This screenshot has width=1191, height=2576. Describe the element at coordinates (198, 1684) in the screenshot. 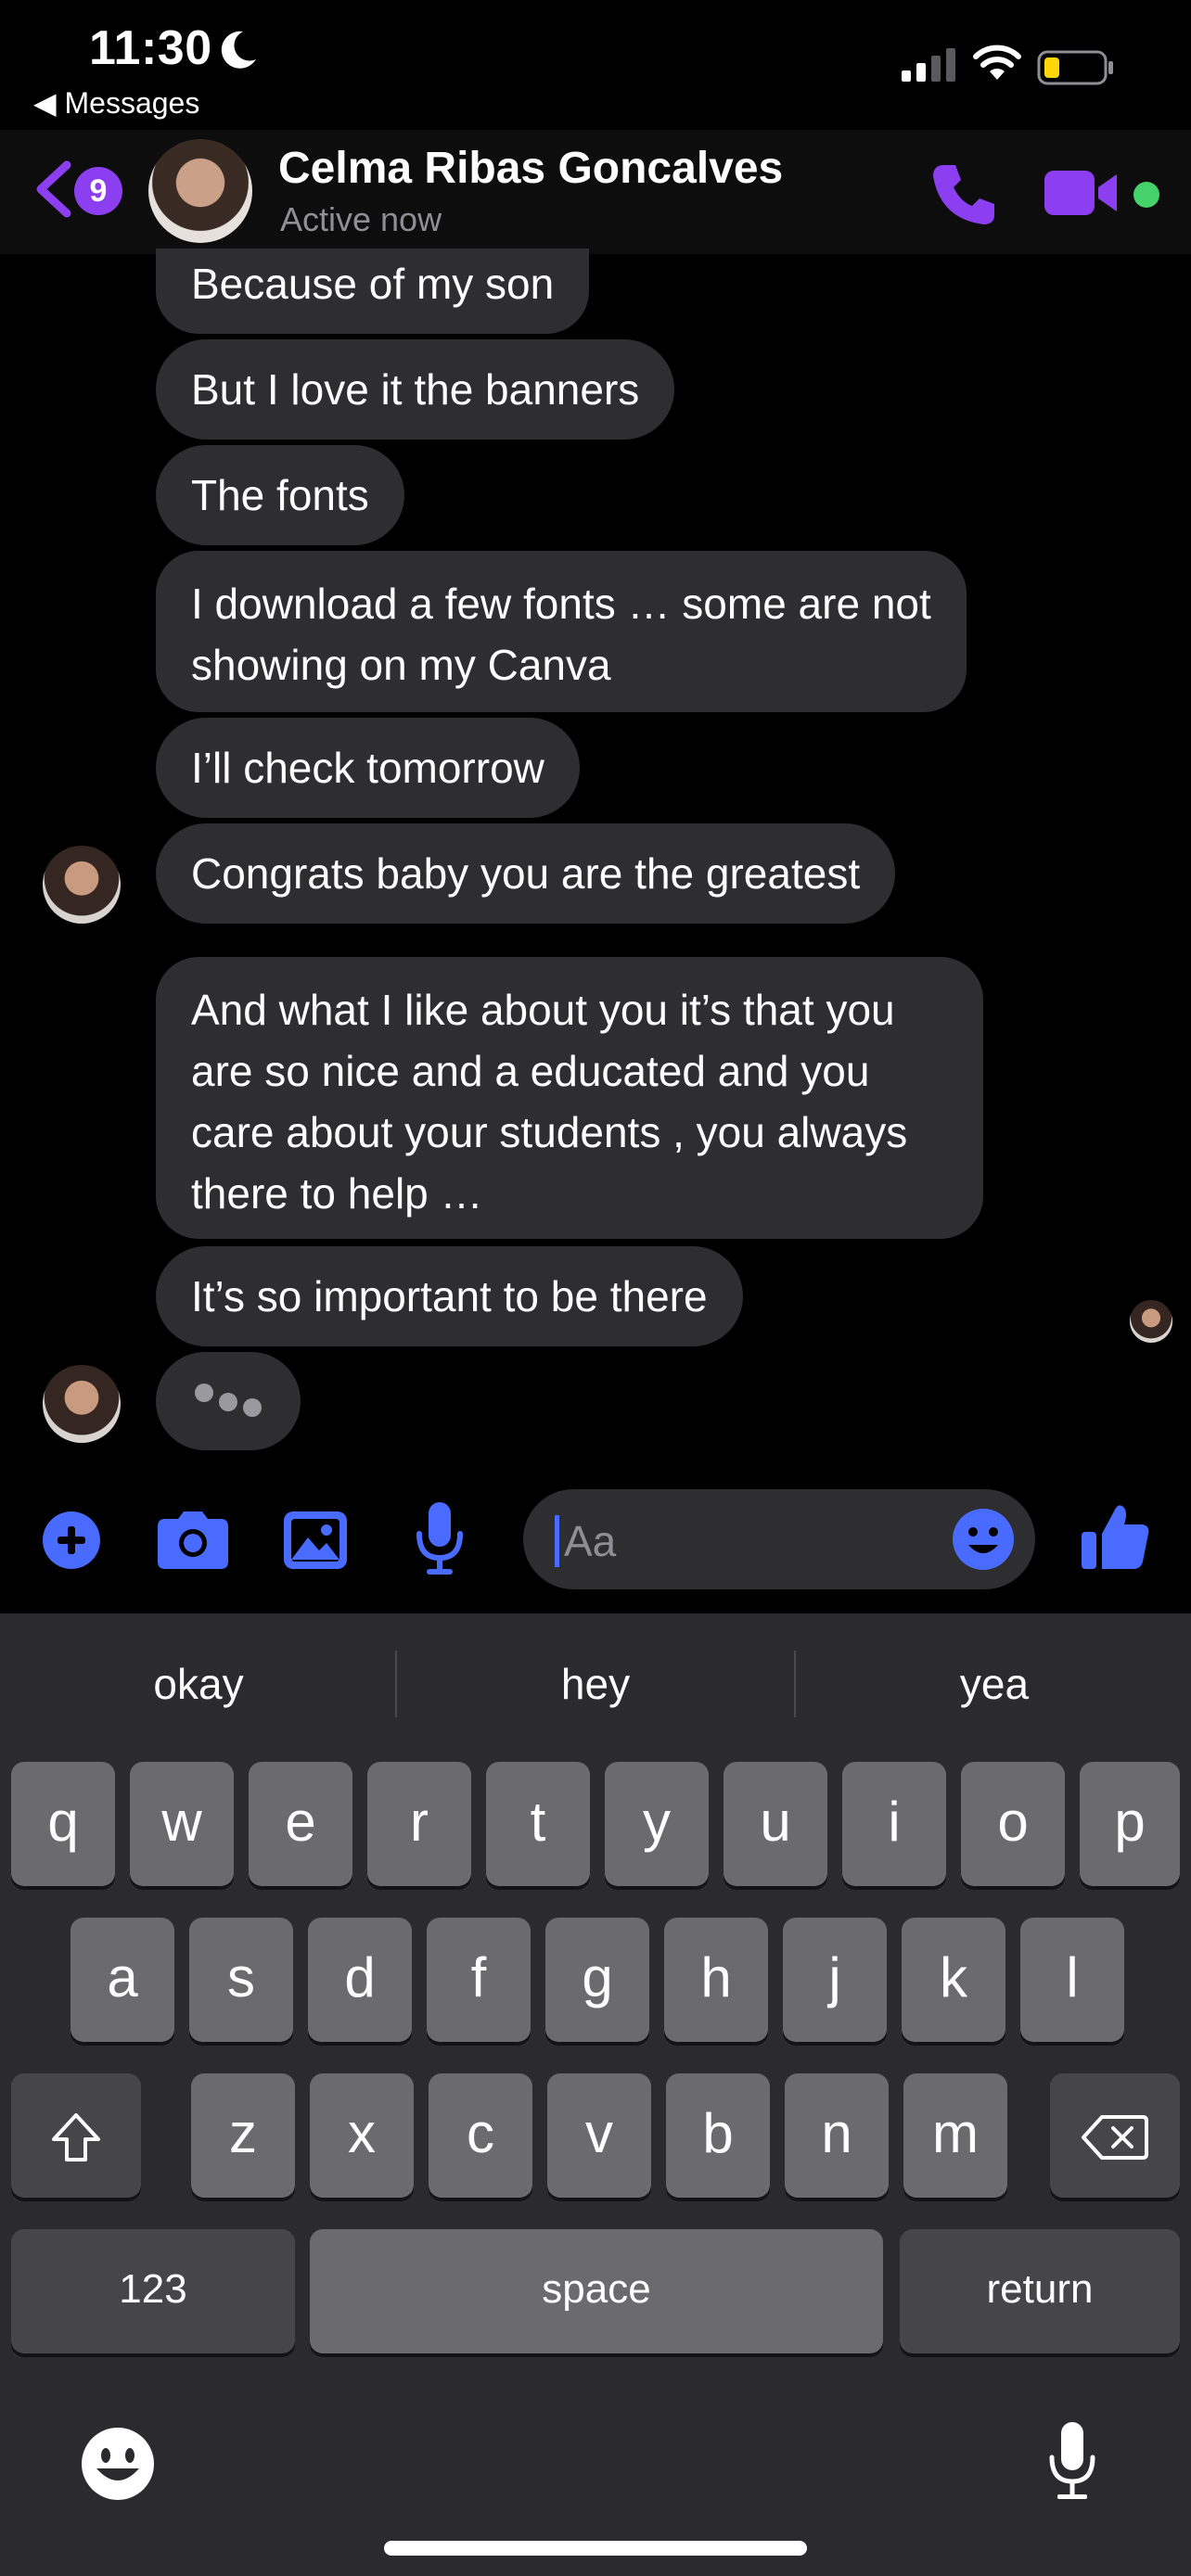

I see `suggestion-okay: okay` at that location.